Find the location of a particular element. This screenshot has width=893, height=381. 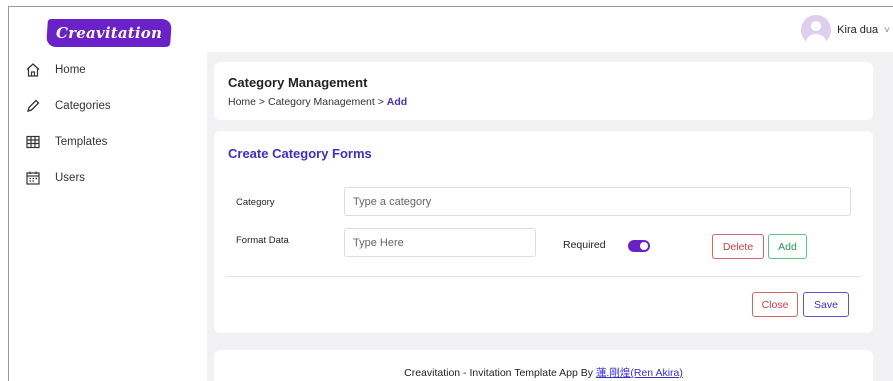

breadcrumb-category-management: Category Management is located at coordinates (321, 102).